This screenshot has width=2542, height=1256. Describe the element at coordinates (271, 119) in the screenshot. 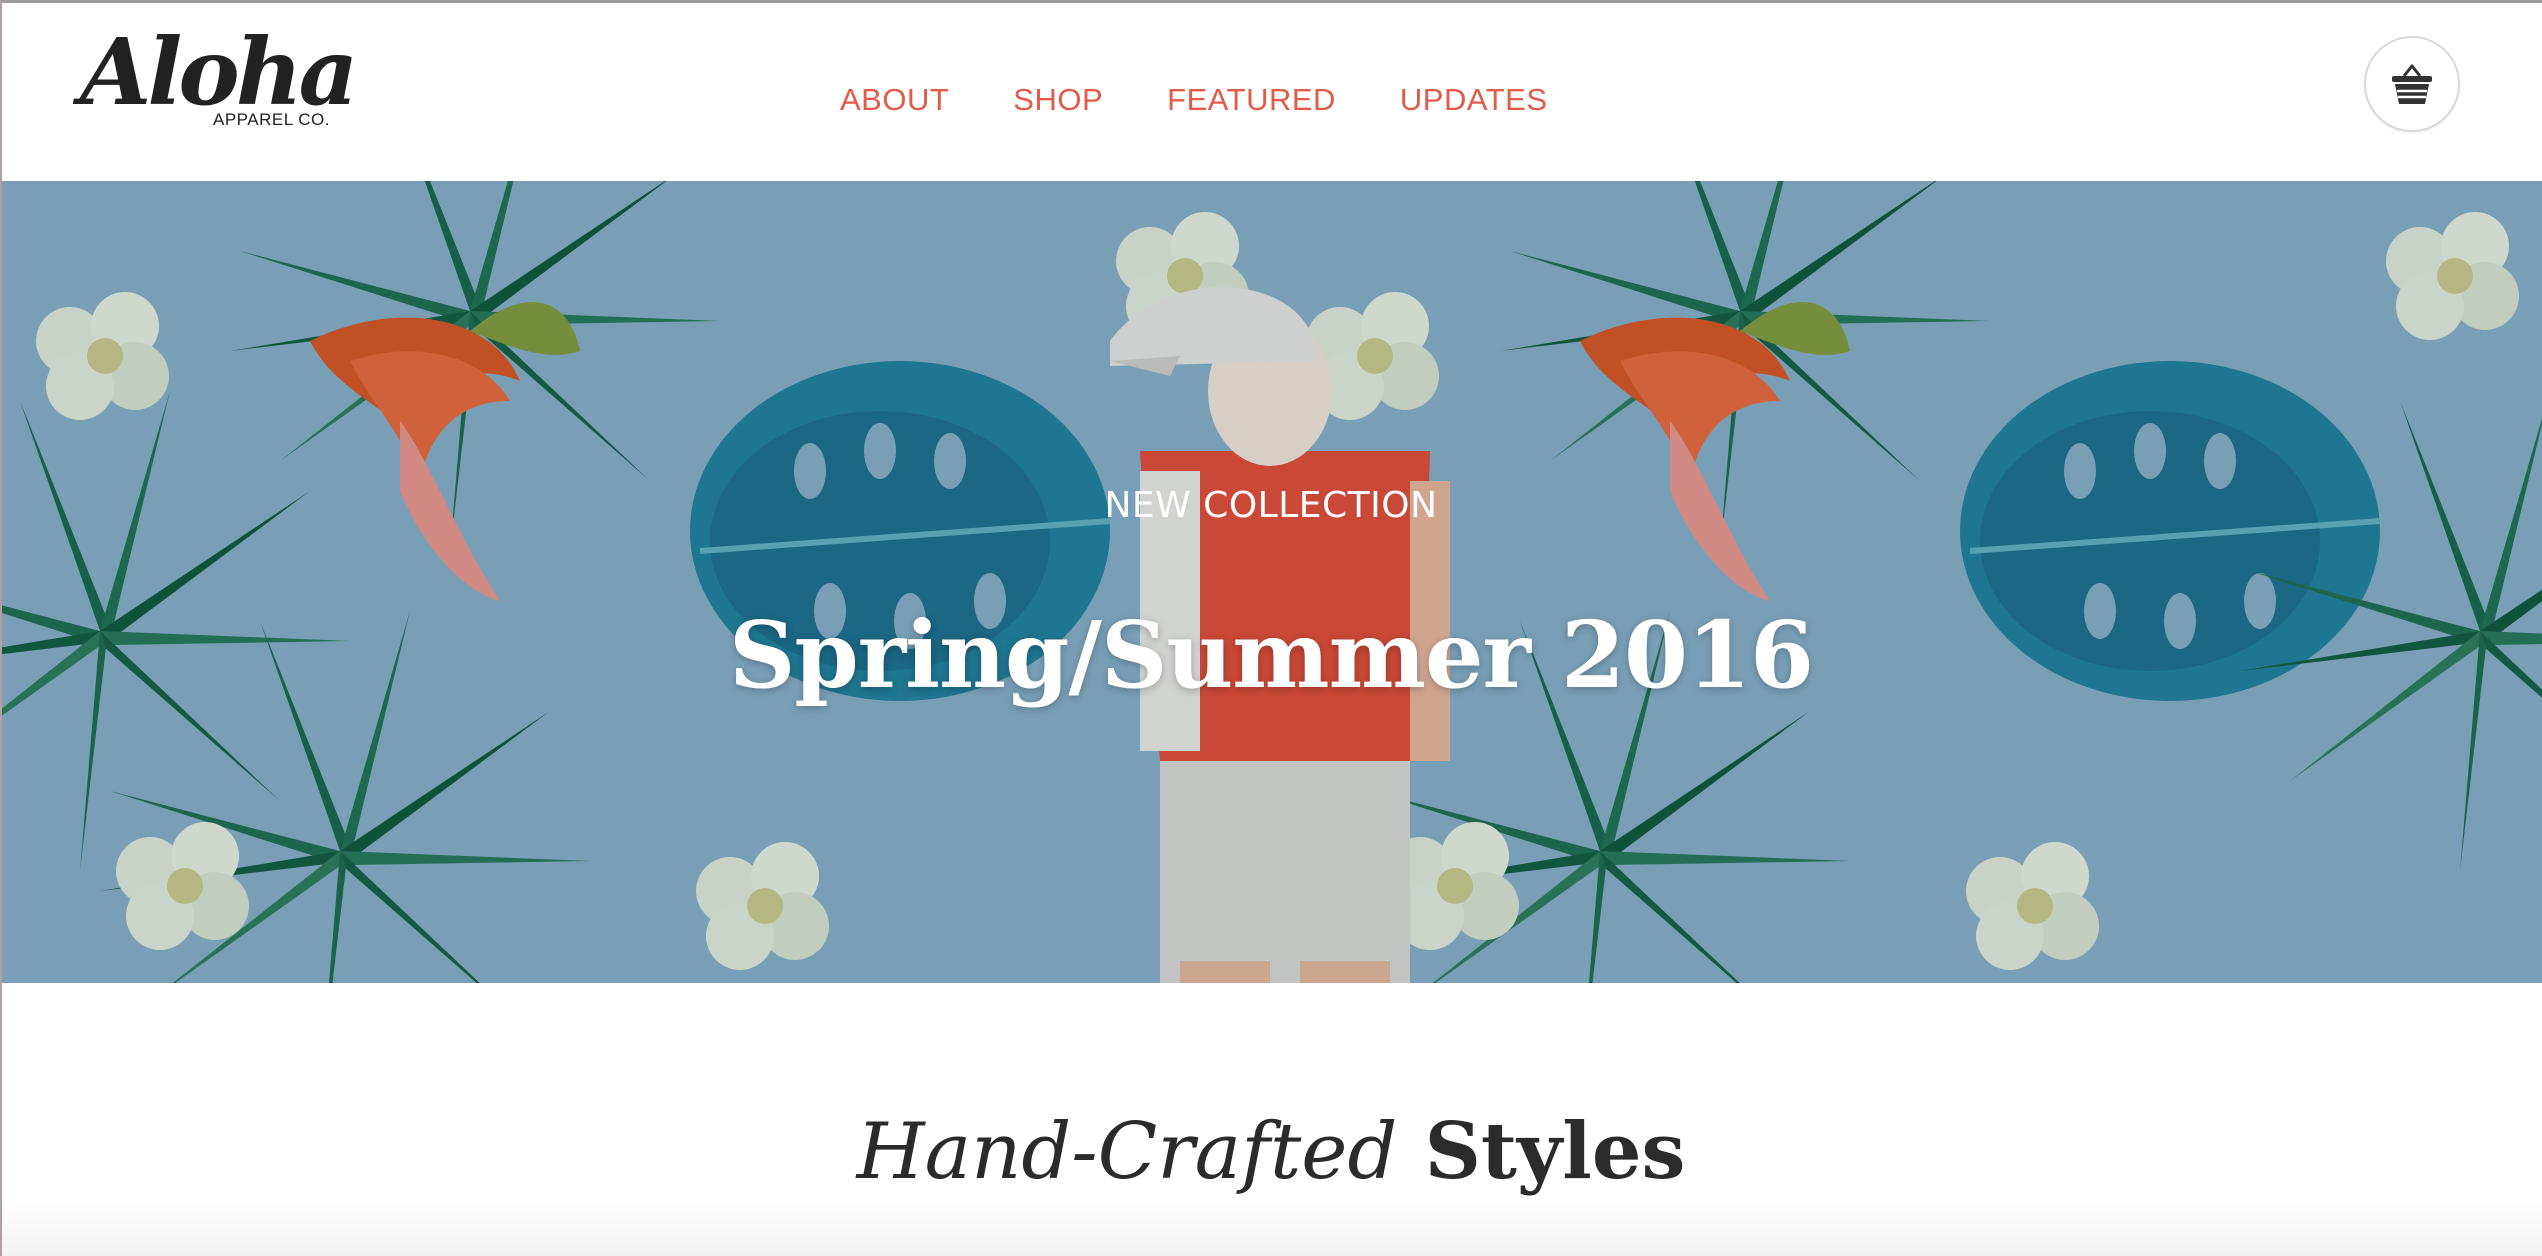

I see `logo-subtitle: APPAREL CO.` at that location.